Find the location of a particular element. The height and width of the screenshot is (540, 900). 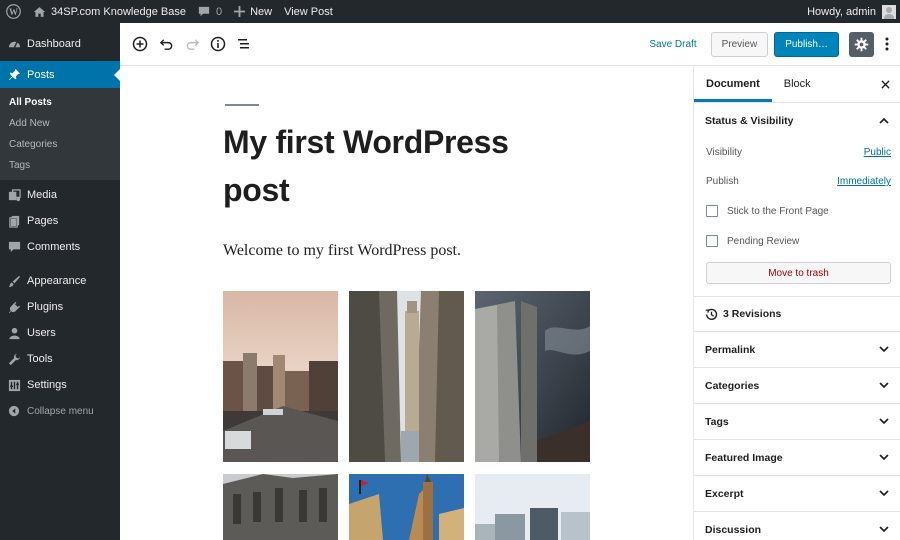

svg-text: W is located at coordinates (13, 12).